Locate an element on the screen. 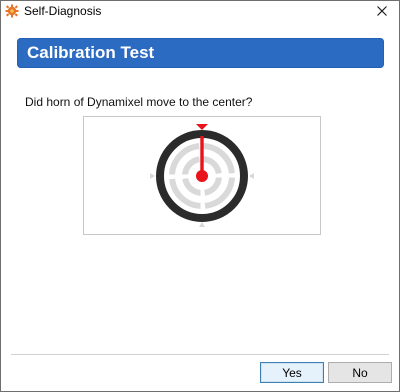 This screenshot has height=392, width=400. footer-separator is located at coordinates (200, 354).